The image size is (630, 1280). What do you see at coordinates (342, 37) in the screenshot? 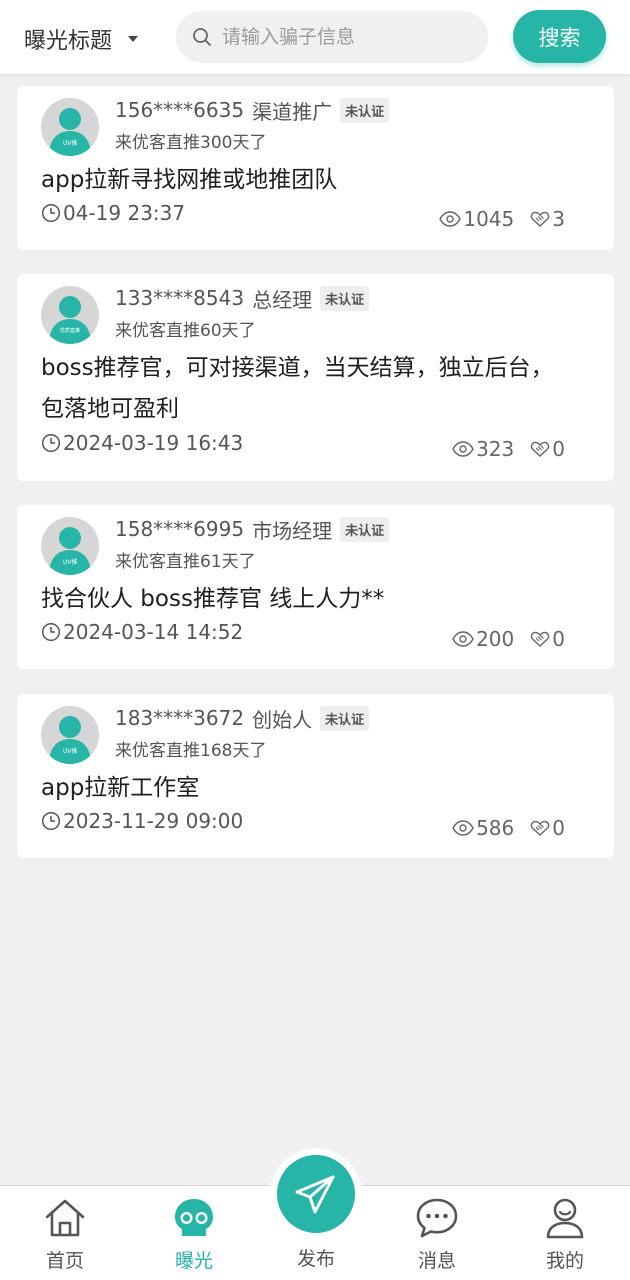
I see `search-input` at bounding box center [342, 37].